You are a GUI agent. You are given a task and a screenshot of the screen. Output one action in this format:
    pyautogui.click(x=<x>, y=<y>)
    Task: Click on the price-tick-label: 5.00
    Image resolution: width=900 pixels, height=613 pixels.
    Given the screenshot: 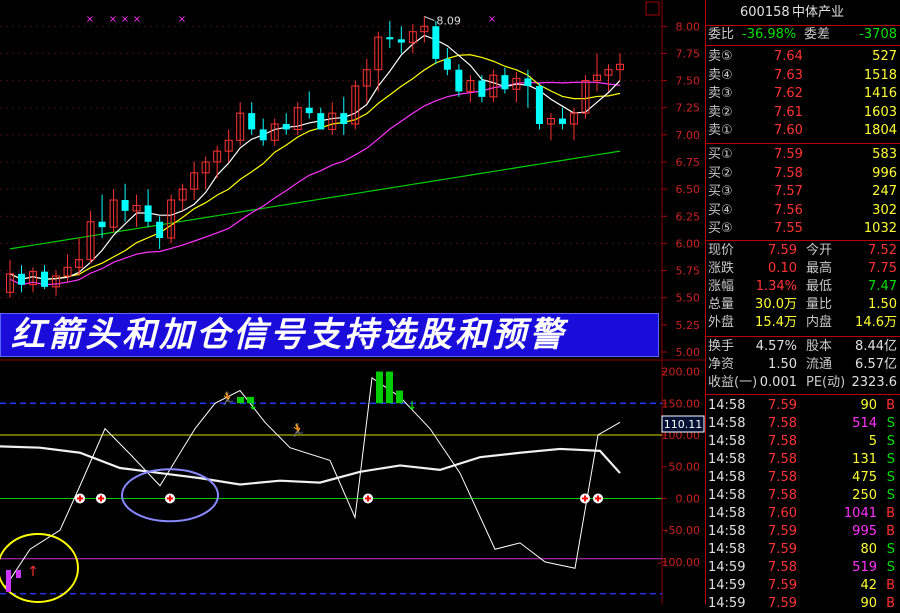 What is the action you would take?
    pyautogui.click(x=688, y=352)
    